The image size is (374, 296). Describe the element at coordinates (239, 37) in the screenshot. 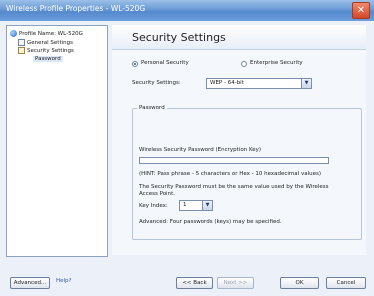

I see `panel-header: Security Settings` at that location.